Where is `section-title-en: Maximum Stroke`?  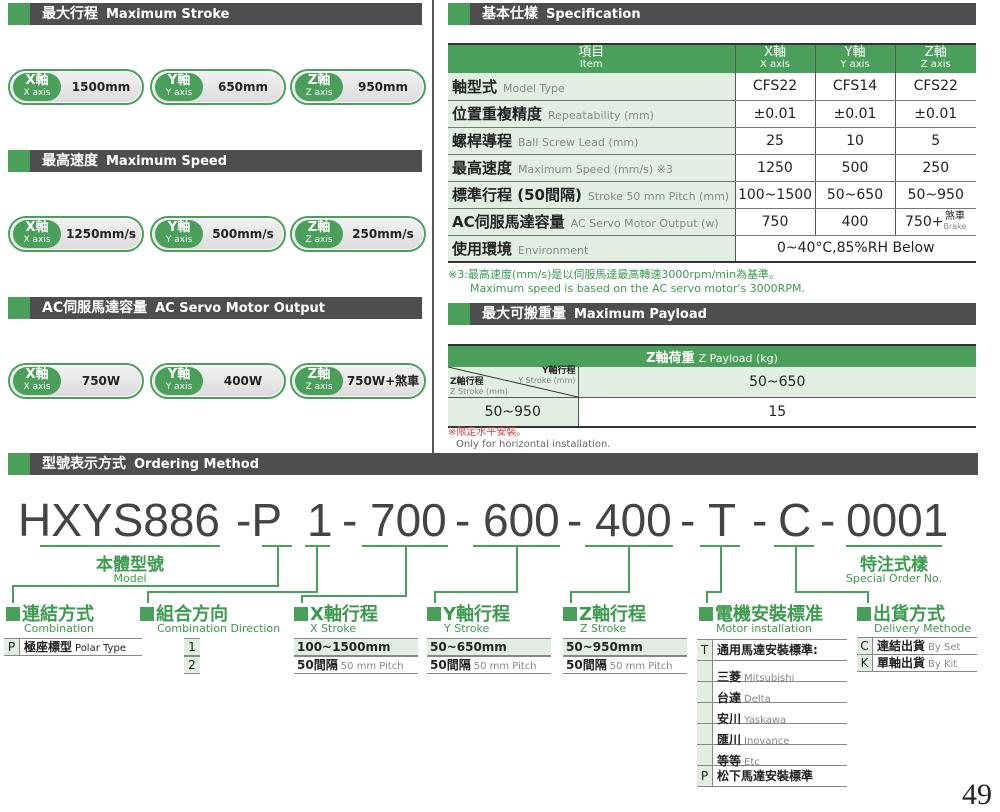 section-title-en: Maximum Stroke is located at coordinates (168, 14).